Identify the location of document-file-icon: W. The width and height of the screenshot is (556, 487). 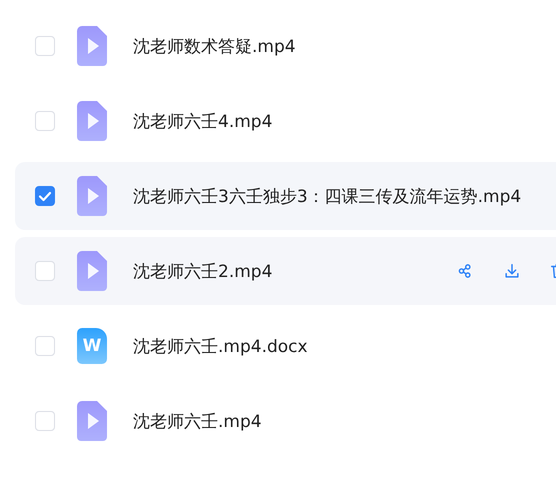
(92, 346).